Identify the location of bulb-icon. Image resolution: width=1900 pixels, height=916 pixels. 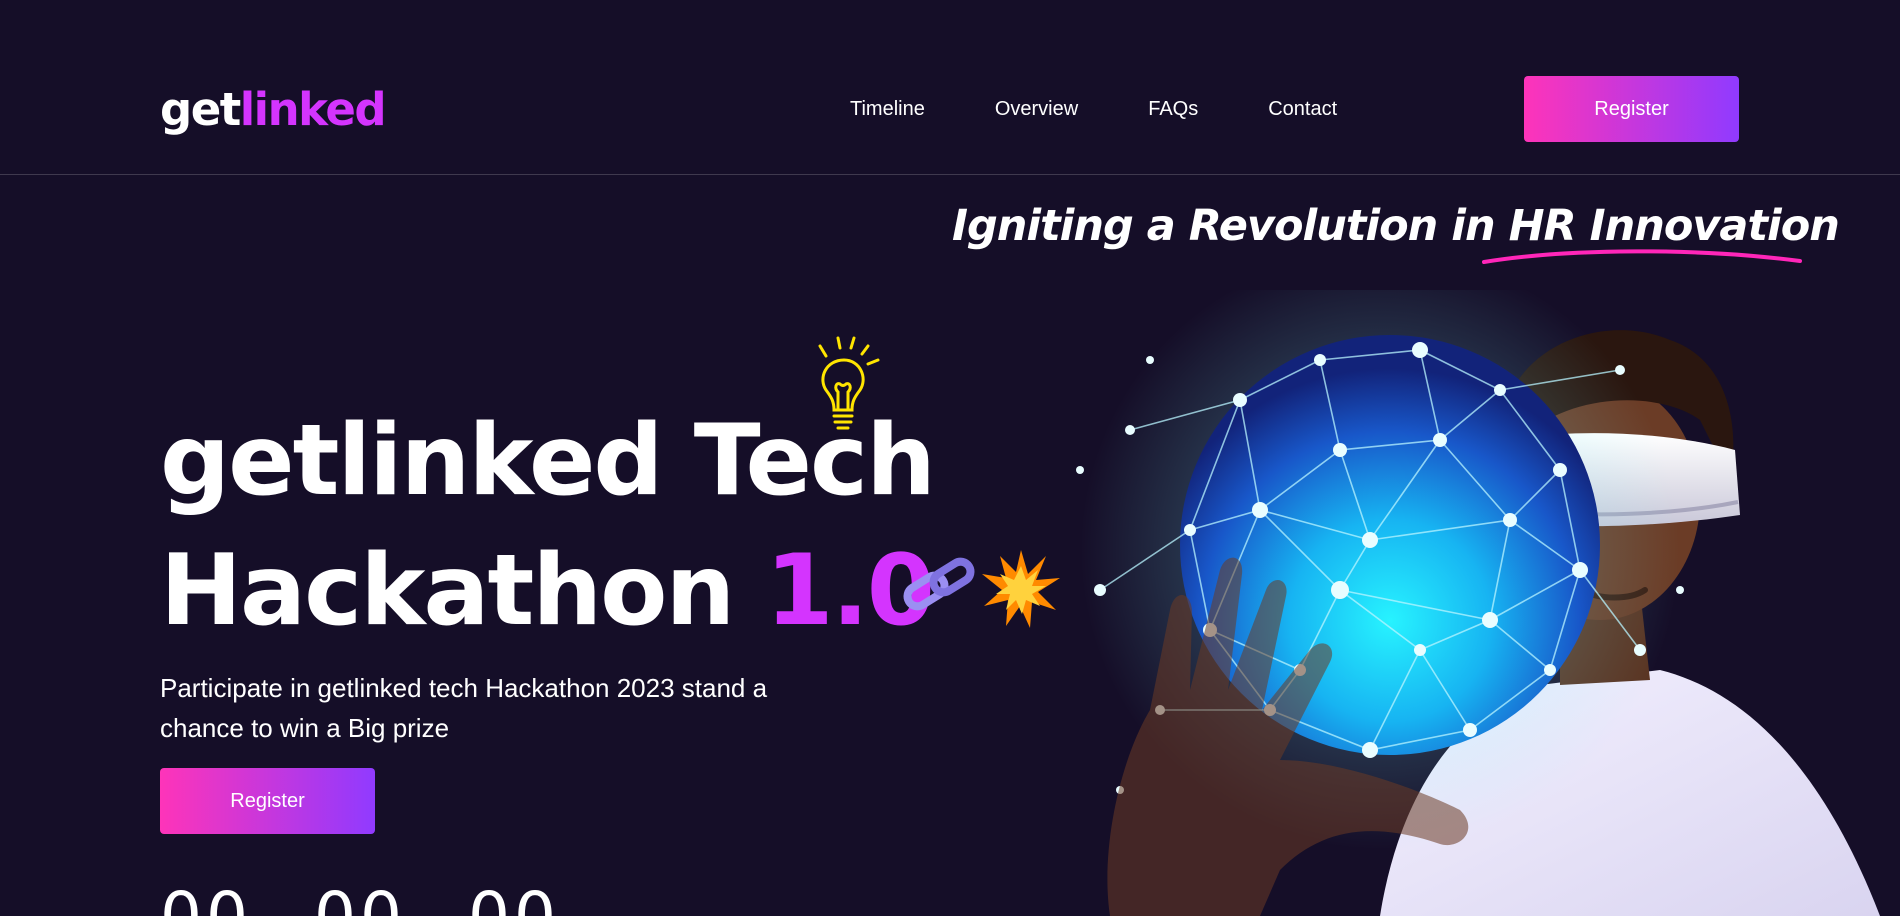
(849, 383).